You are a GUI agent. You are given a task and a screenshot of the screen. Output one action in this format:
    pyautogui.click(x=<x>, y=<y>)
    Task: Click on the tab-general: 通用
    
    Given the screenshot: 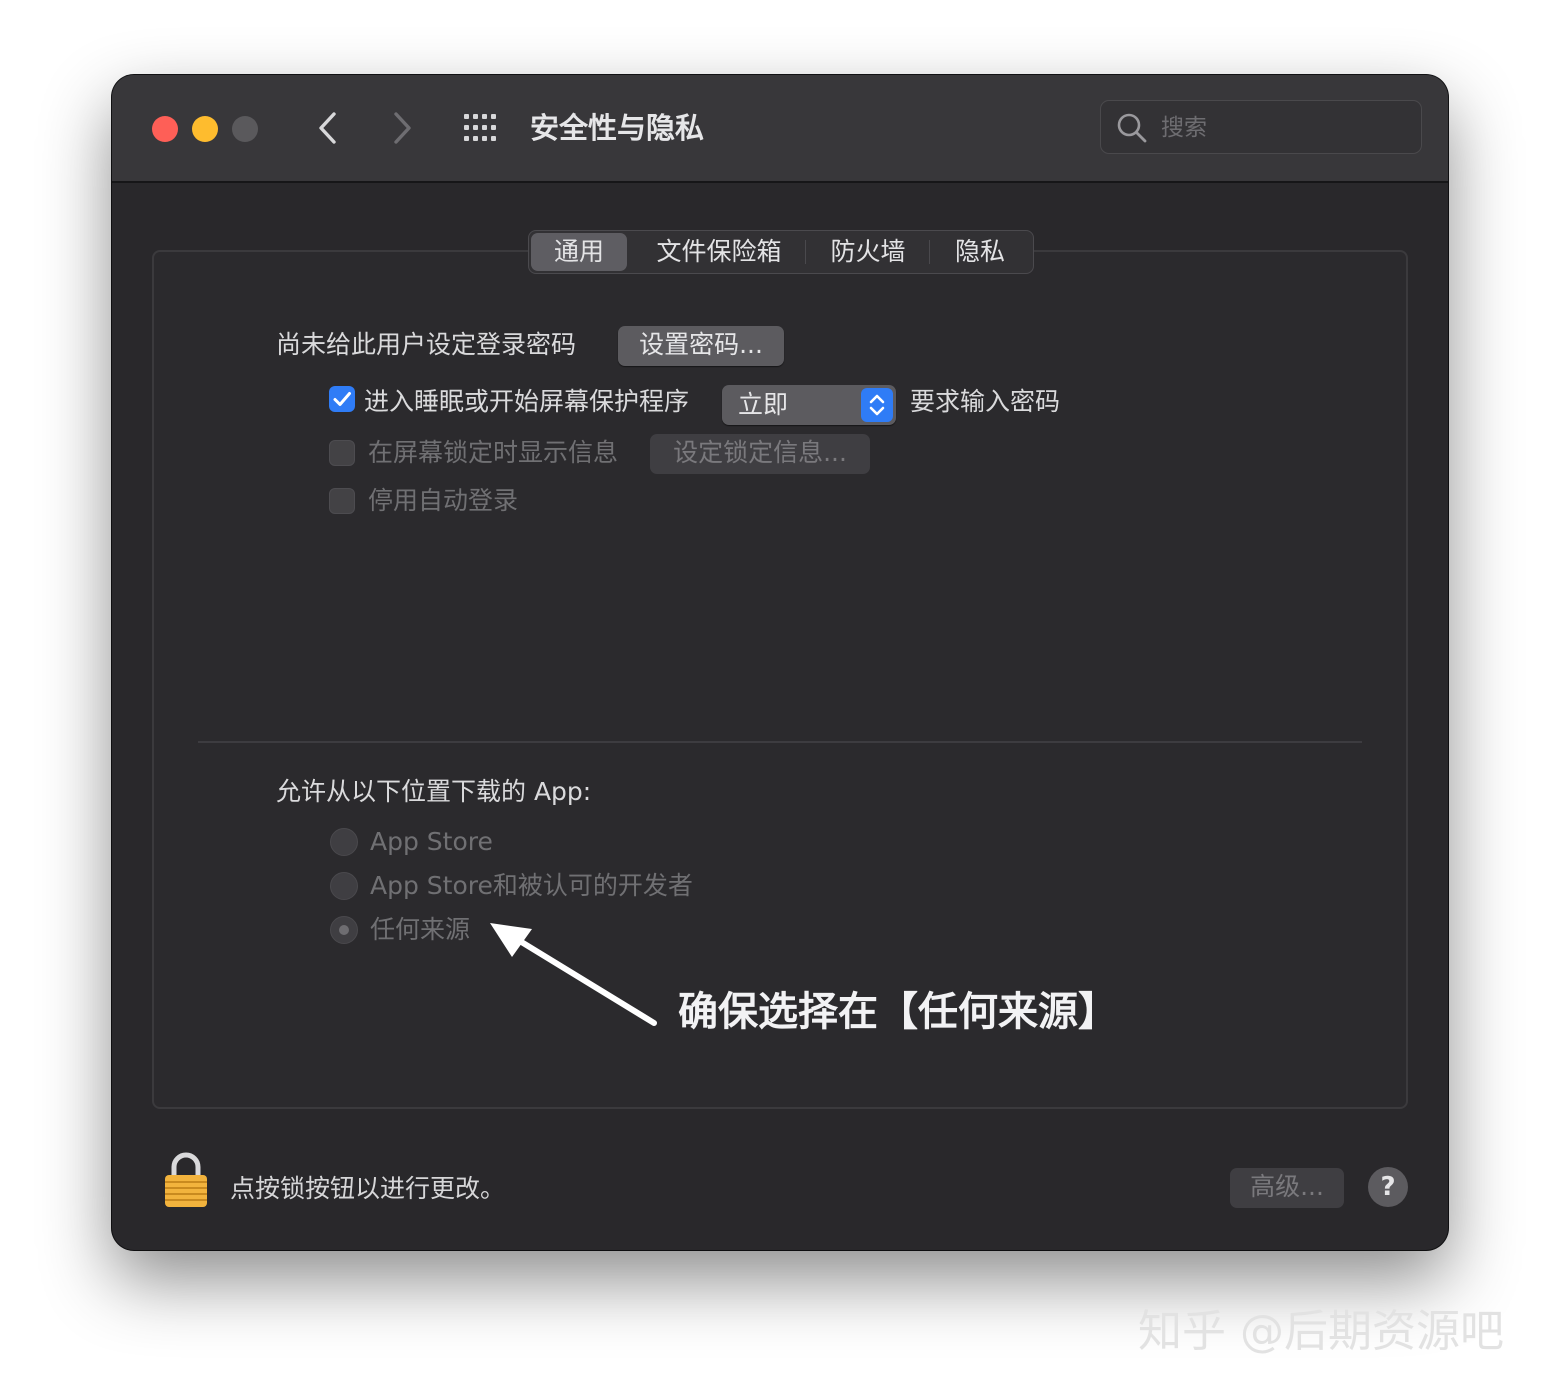 What is the action you would take?
    pyautogui.click(x=579, y=252)
    